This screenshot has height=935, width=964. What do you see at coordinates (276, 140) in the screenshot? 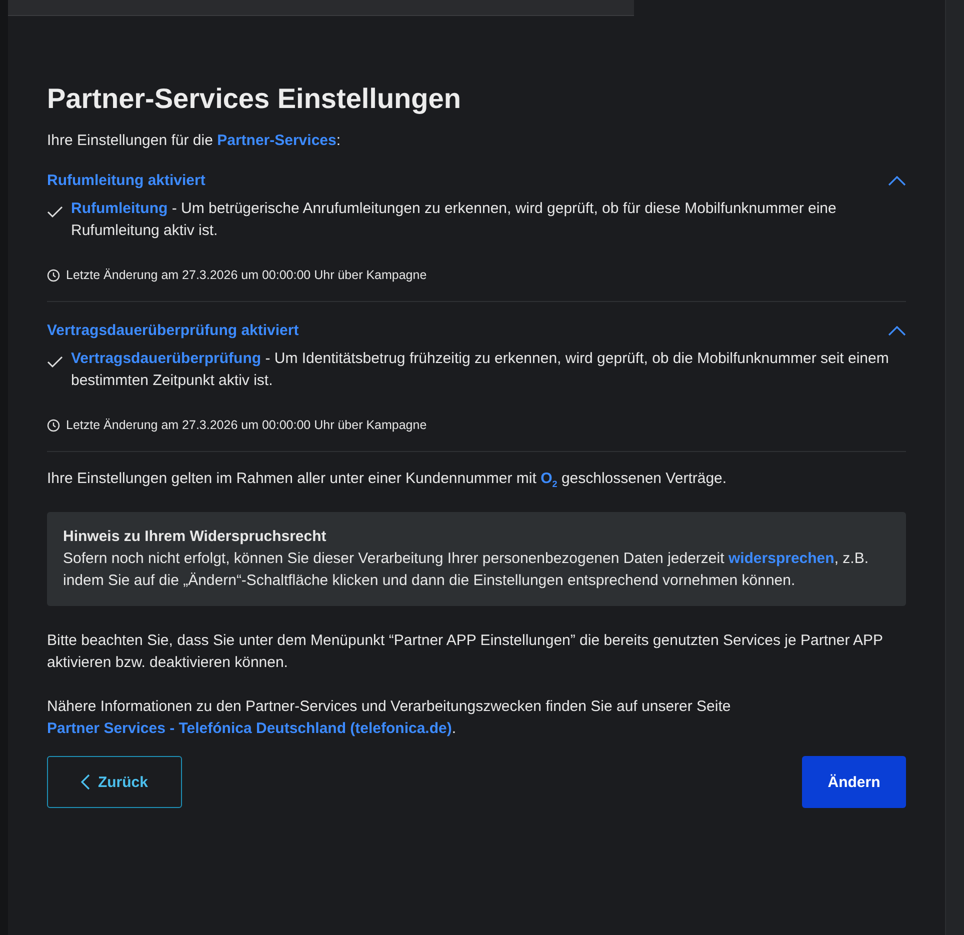
I see `link: Partner-Services` at bounding box center [276, 140].